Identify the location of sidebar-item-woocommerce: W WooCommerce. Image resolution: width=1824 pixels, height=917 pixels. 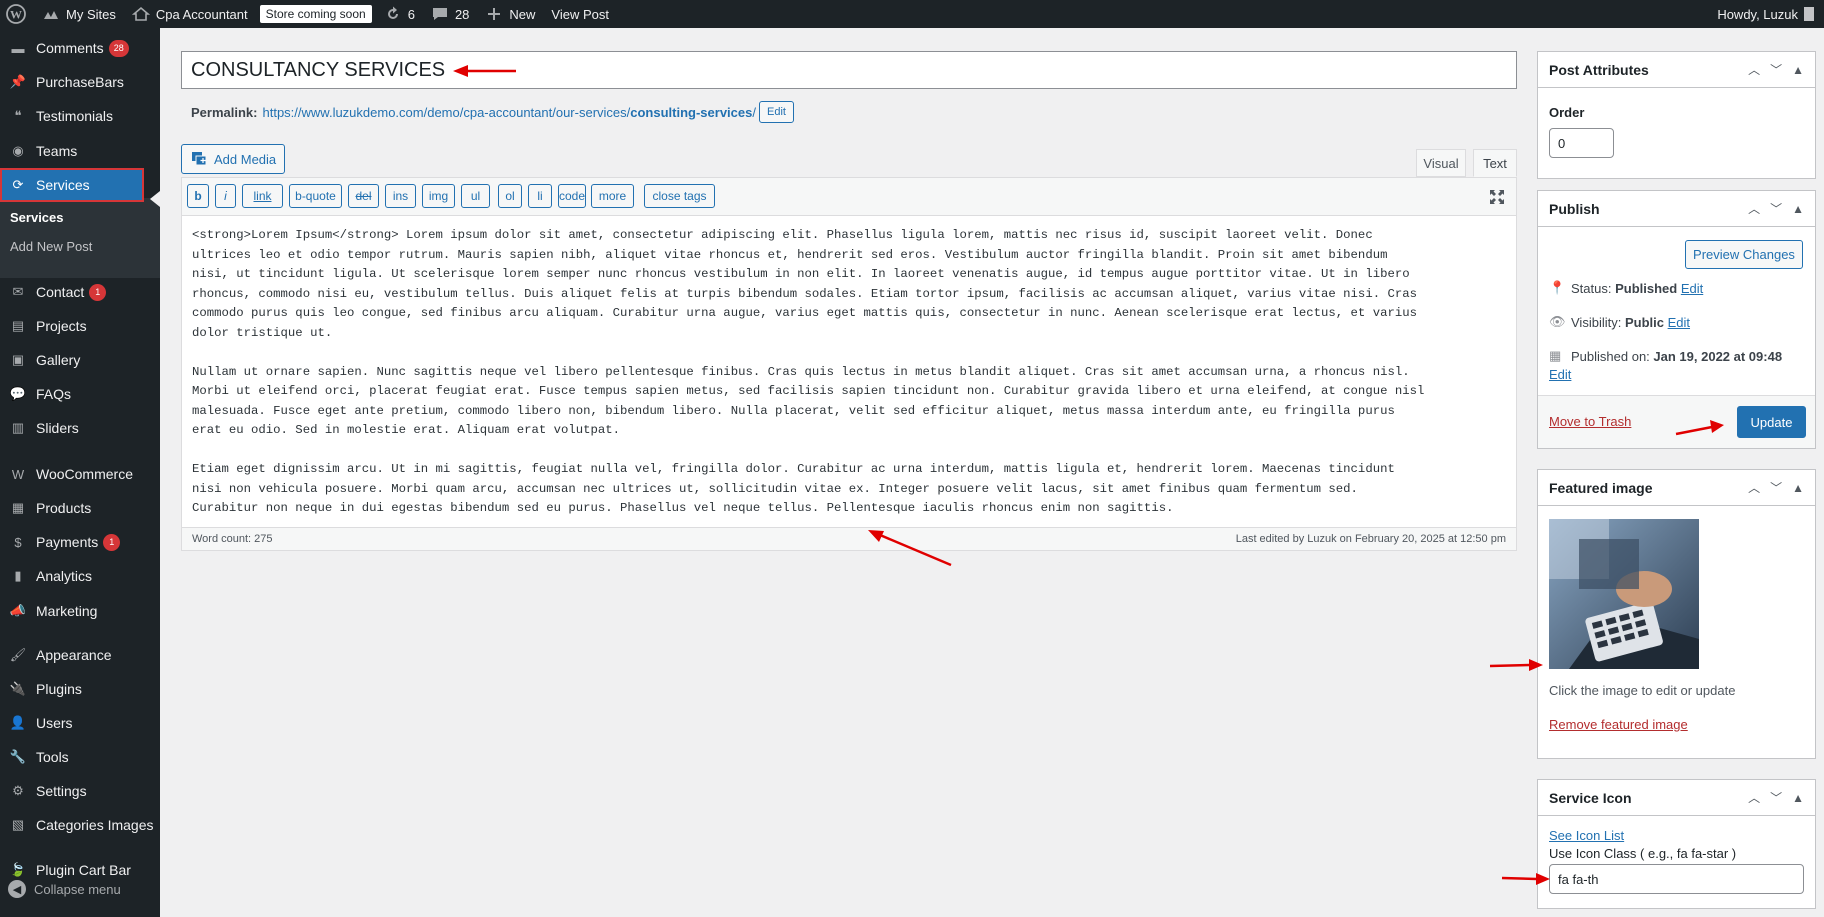
(80, 474).